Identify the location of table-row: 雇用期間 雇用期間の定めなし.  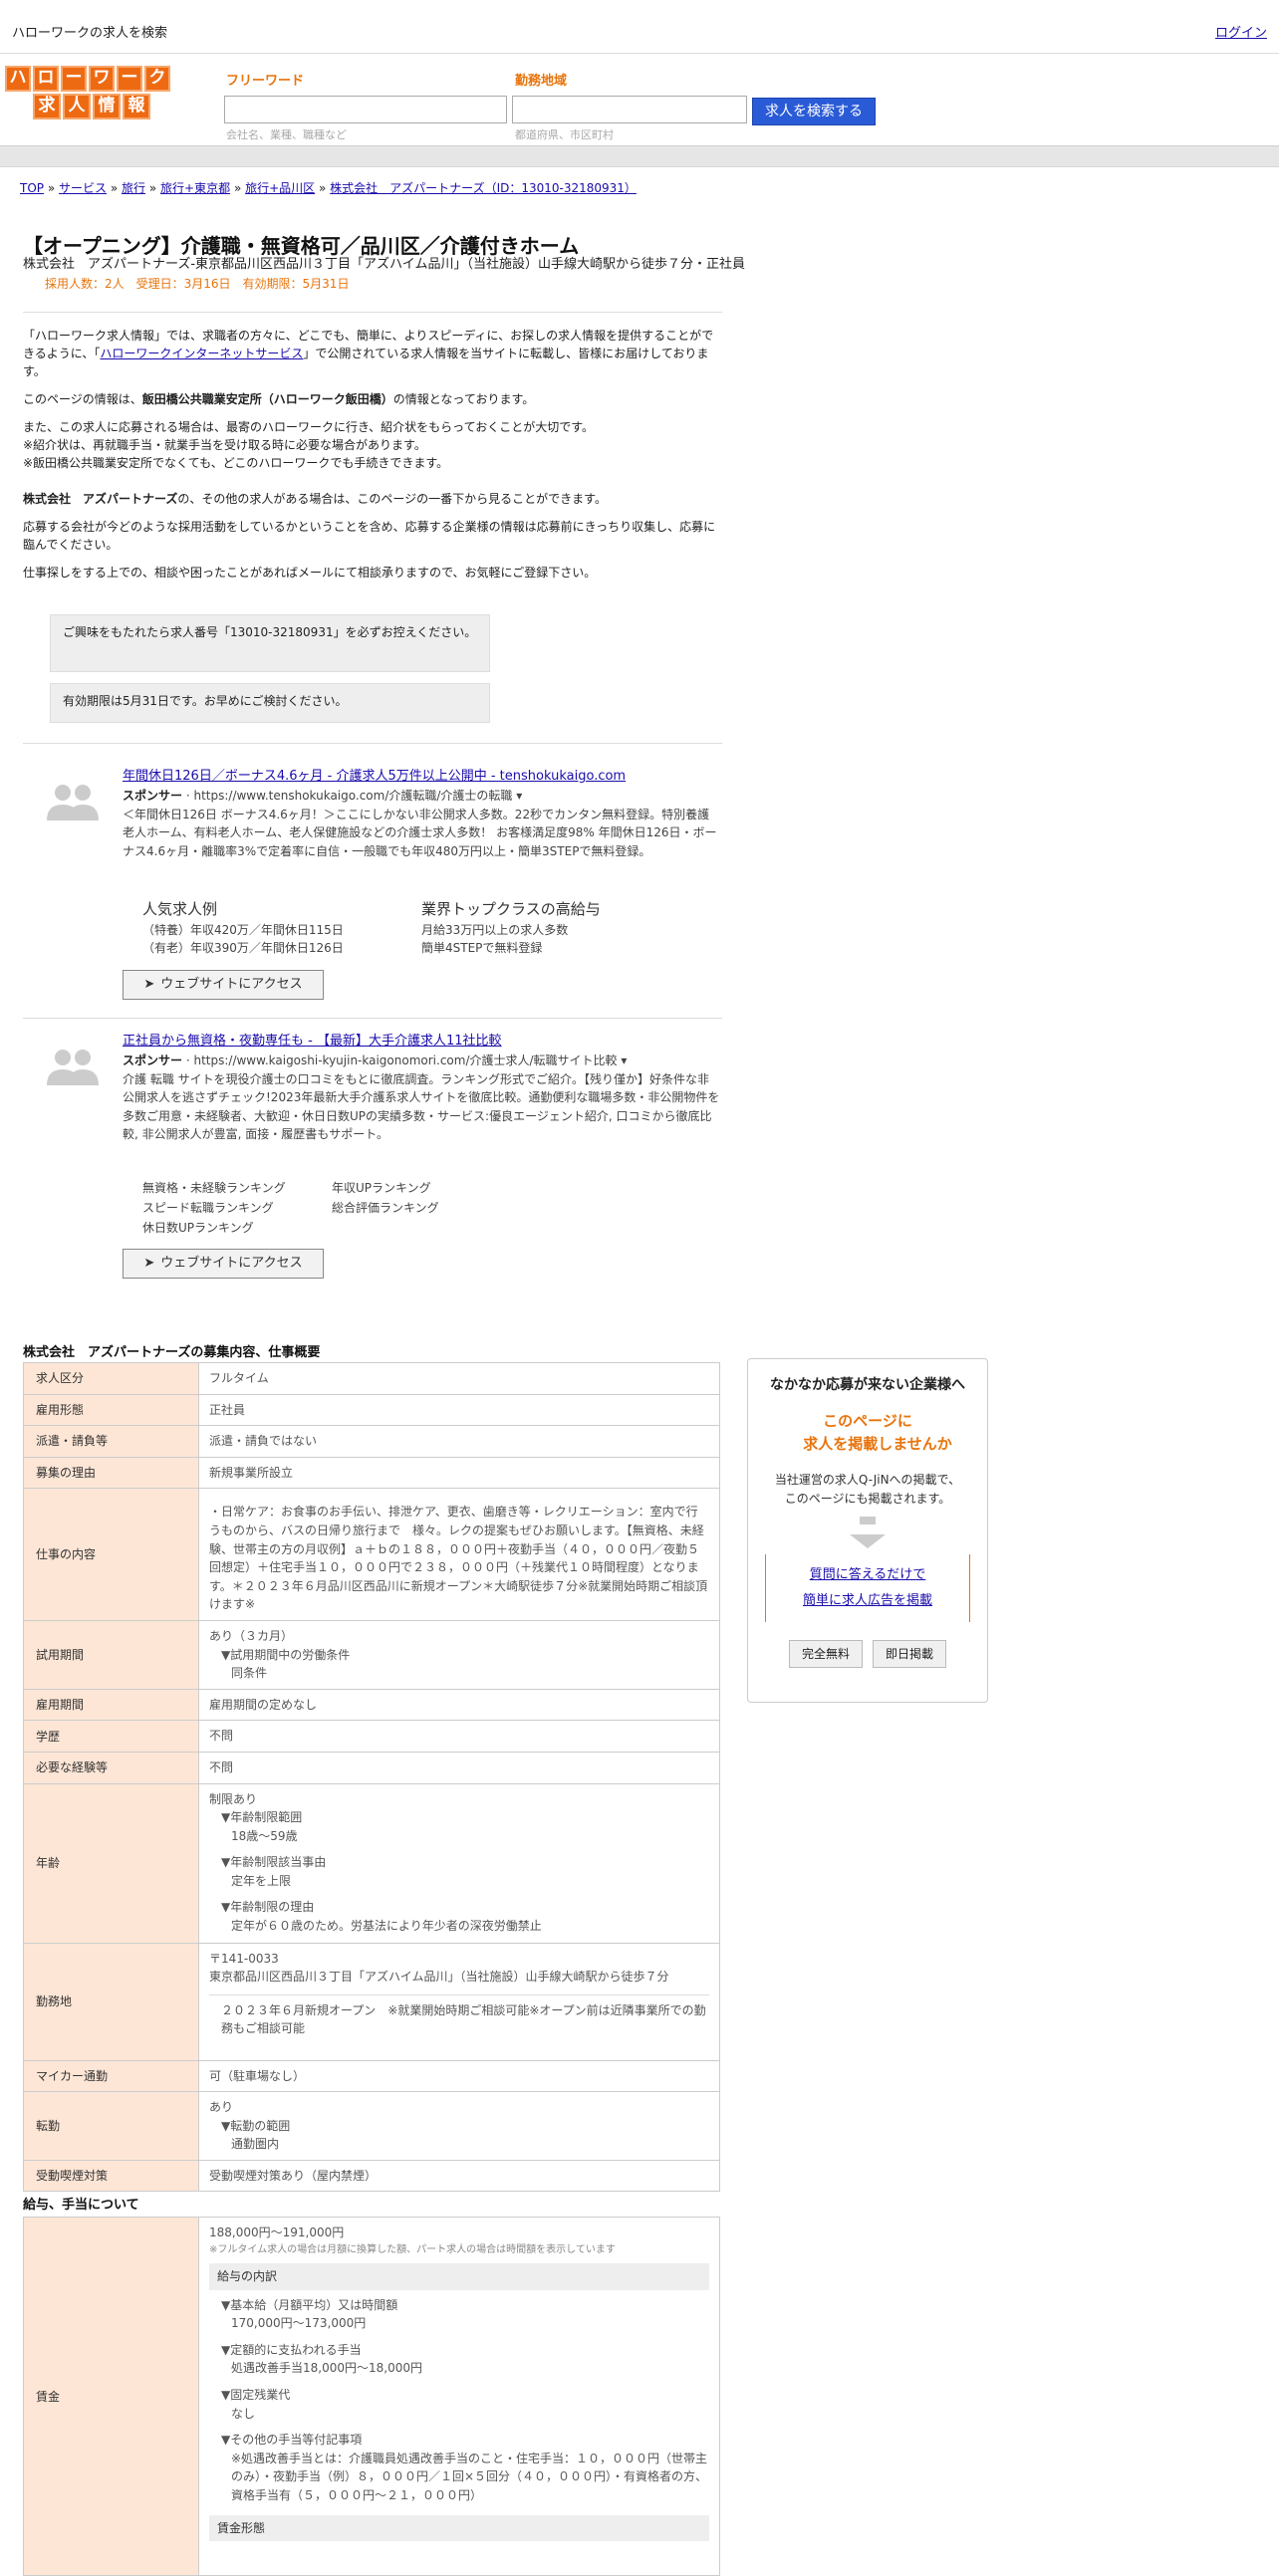
(372, 1705).